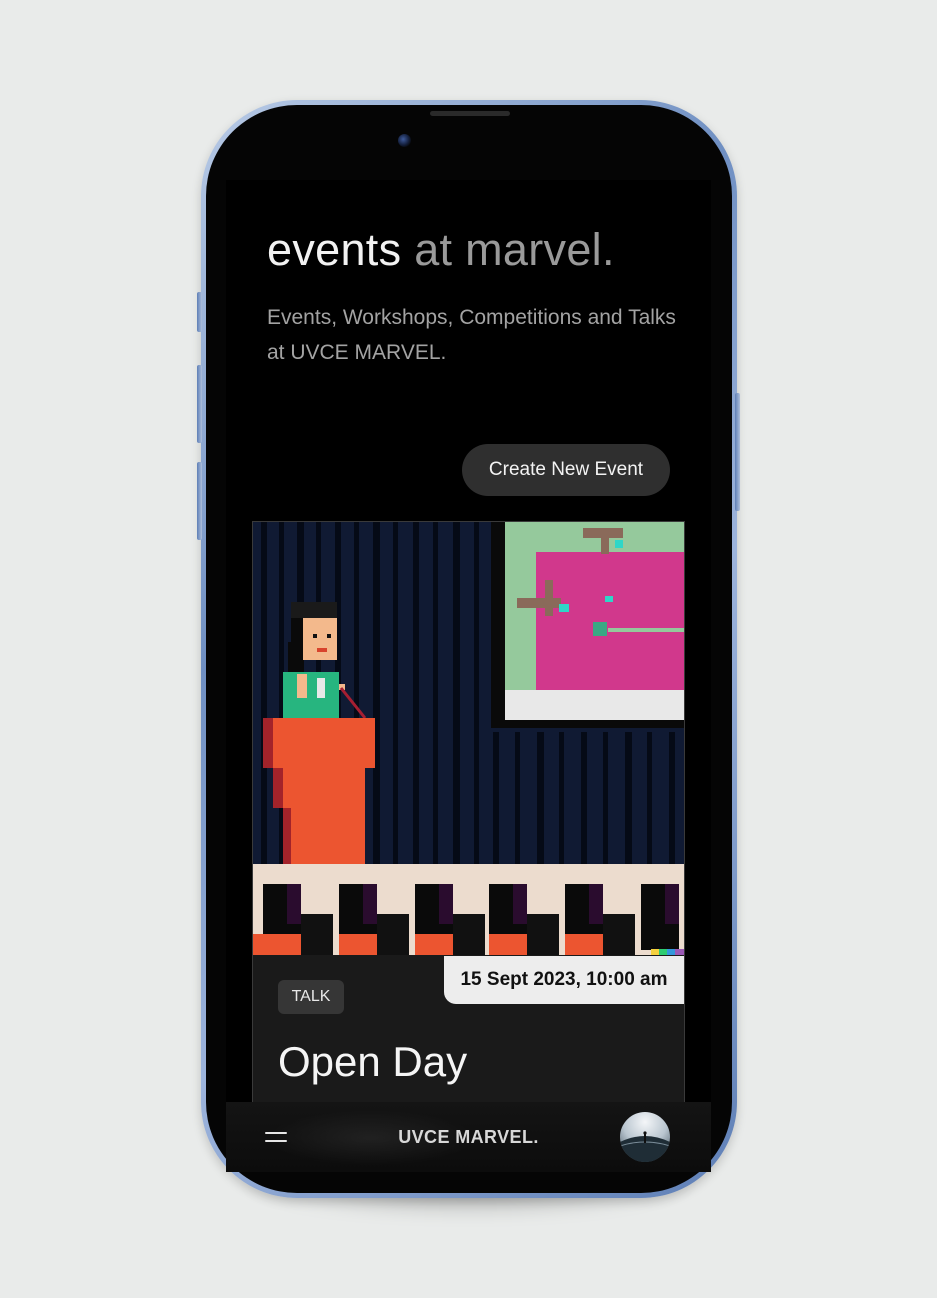  I want to click on menu-icon-line-bottom, so click(276, 1141).